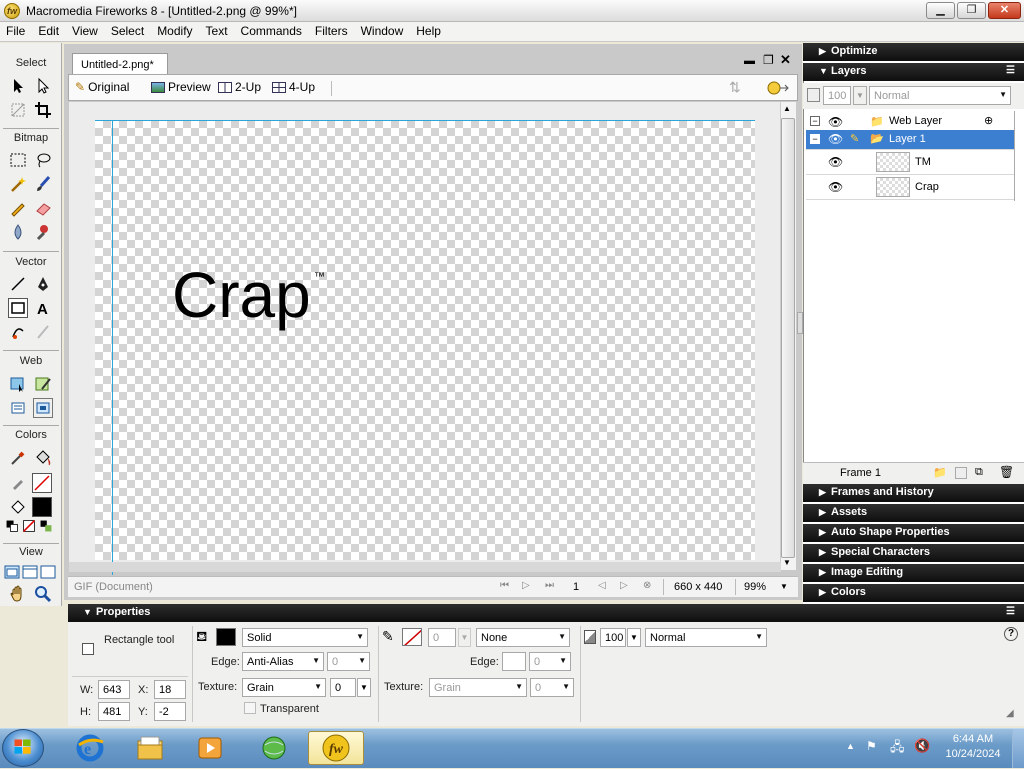 Image resolution: width=1024 pixels, height=769 pixels. What do you see at coordinates (940, 10) in the screenshot?
I see `minimize-button: ▁` at bounding box center [940, 10].